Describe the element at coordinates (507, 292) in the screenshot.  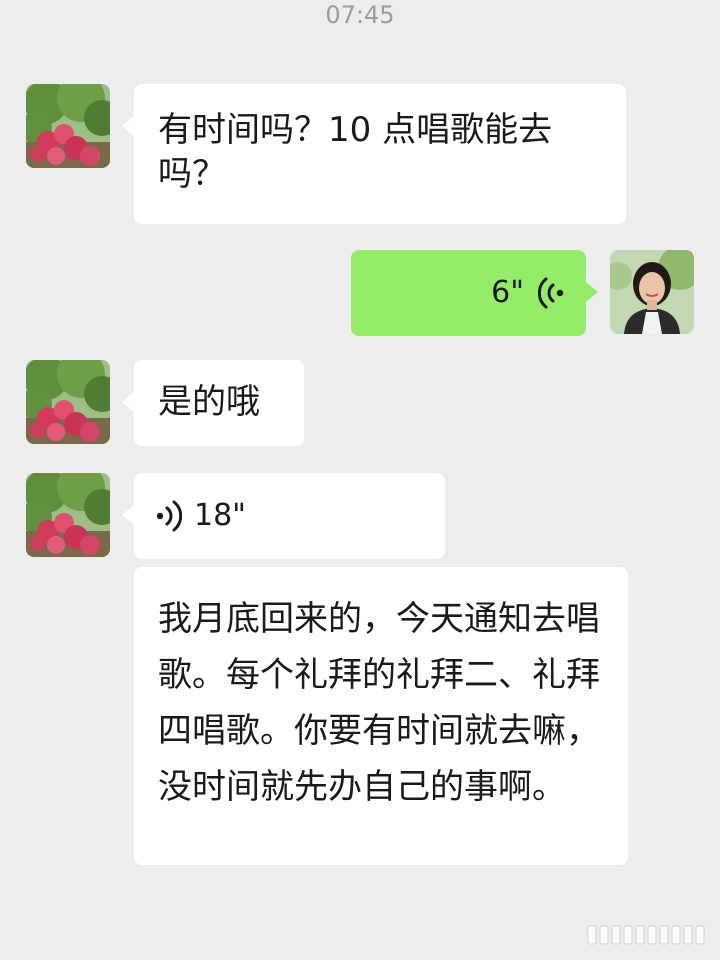
I see `voice-duration: 6"` at that location.